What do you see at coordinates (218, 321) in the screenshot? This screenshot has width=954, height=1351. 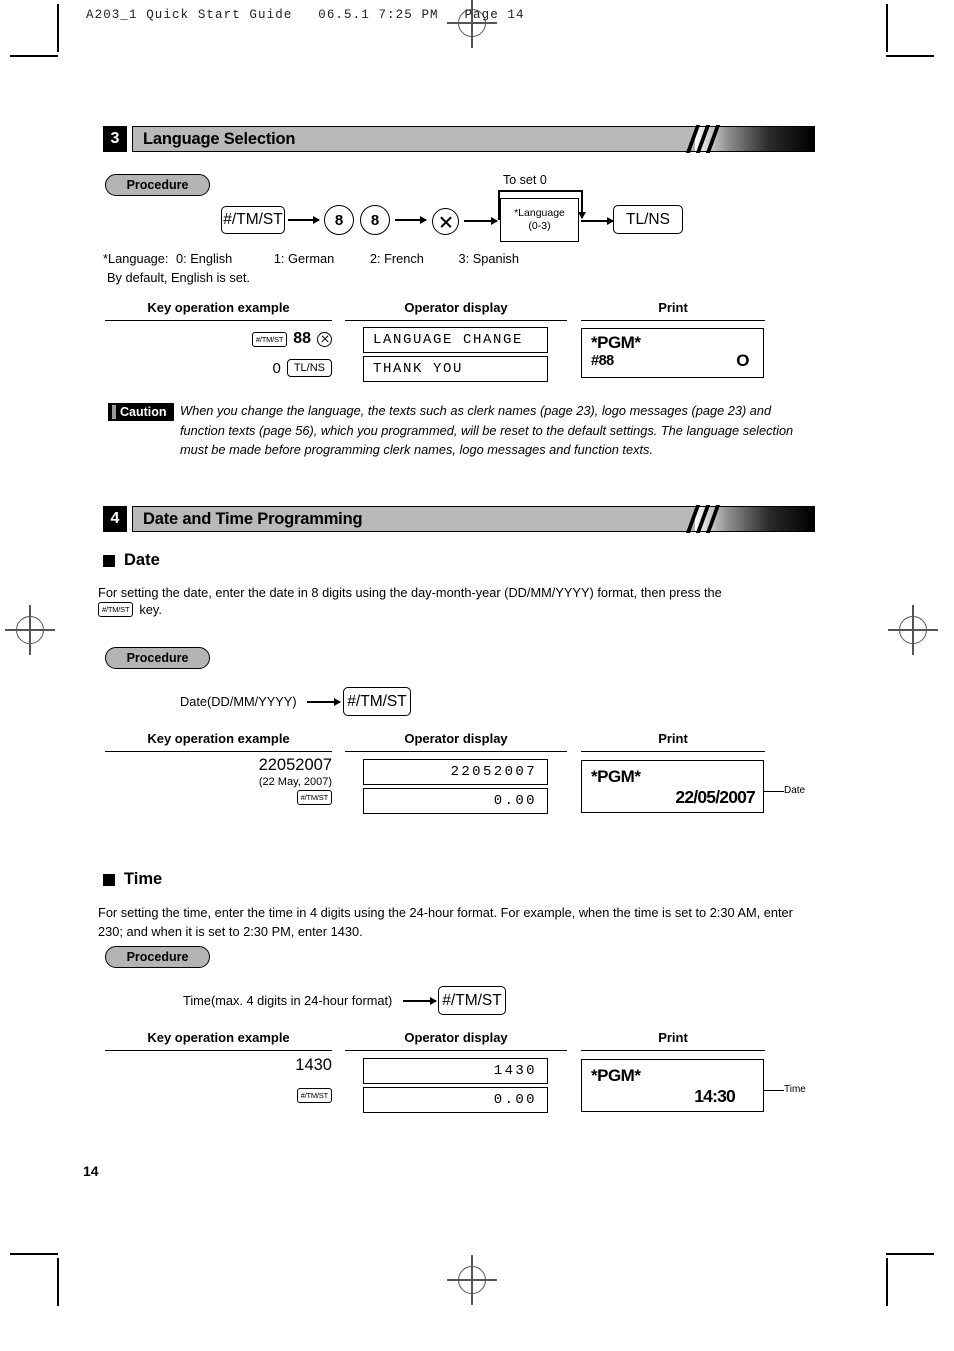 I see `col-rule-1a` at bounding box center [218, 321].